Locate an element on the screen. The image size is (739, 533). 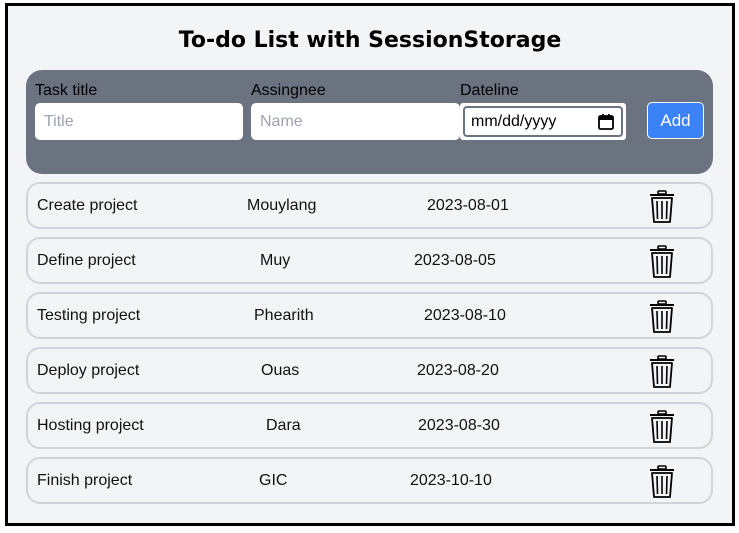
task-assignee: GIC is located at coordinates (273, 480).